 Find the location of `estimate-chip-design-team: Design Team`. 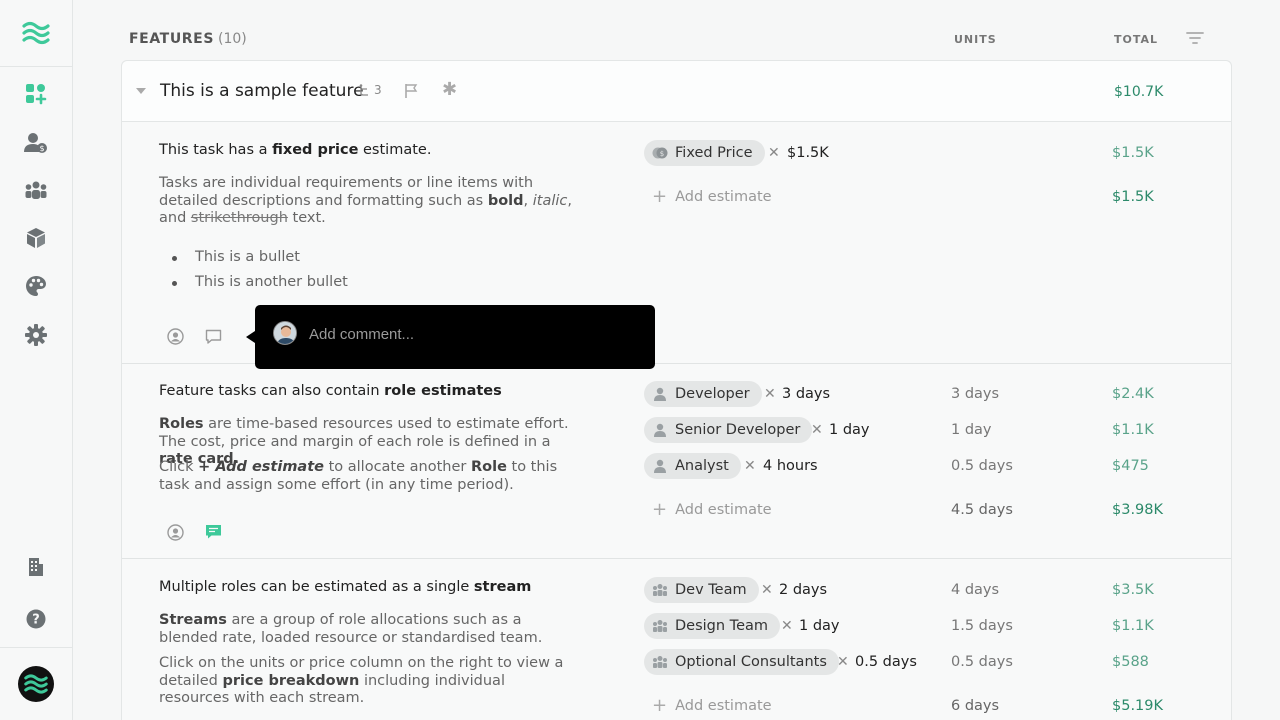

estimate-chip-design-team: Design Team is located at coordinates (712, 626).